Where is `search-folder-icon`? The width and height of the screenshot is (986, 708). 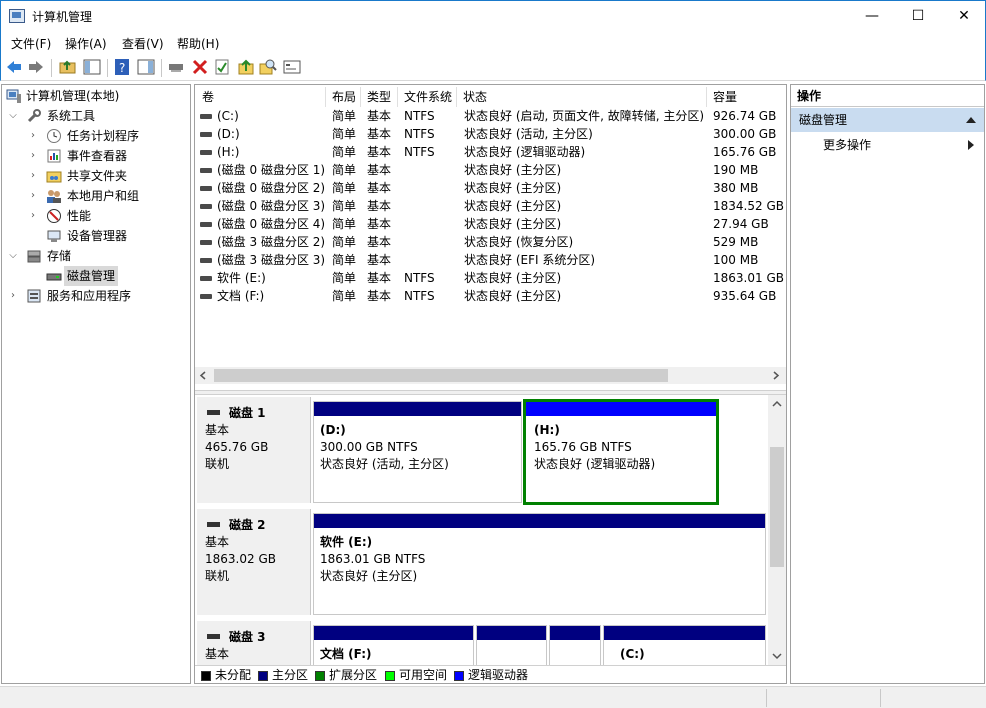 search-folder-icon is located at coordinates (268, 67).